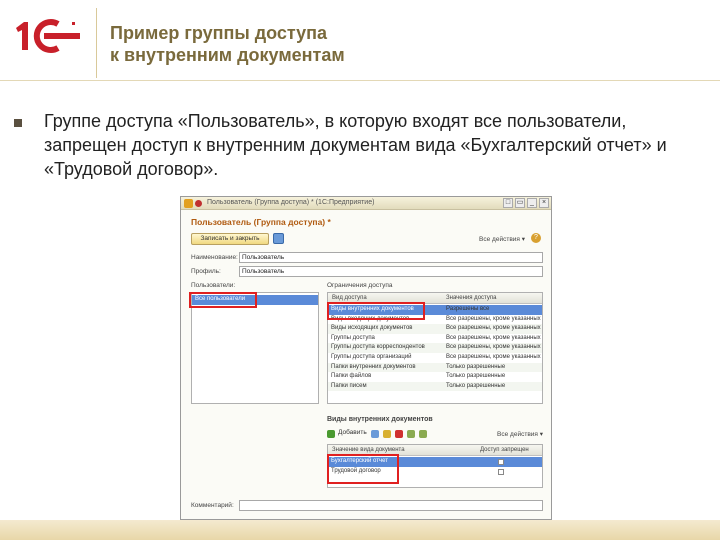  What do you see at coordinates (212, 505) in the screenshot?
I see `comment-label: Комментарий:` at bounding box center [212, 505].